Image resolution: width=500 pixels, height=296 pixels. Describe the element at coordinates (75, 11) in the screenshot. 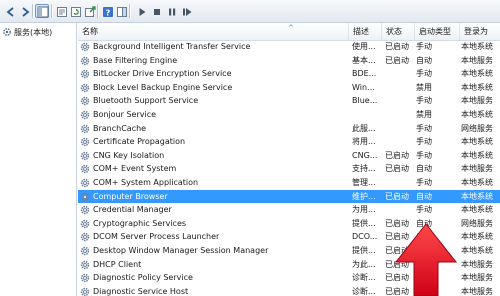

I see `refresh-icon` at that location.